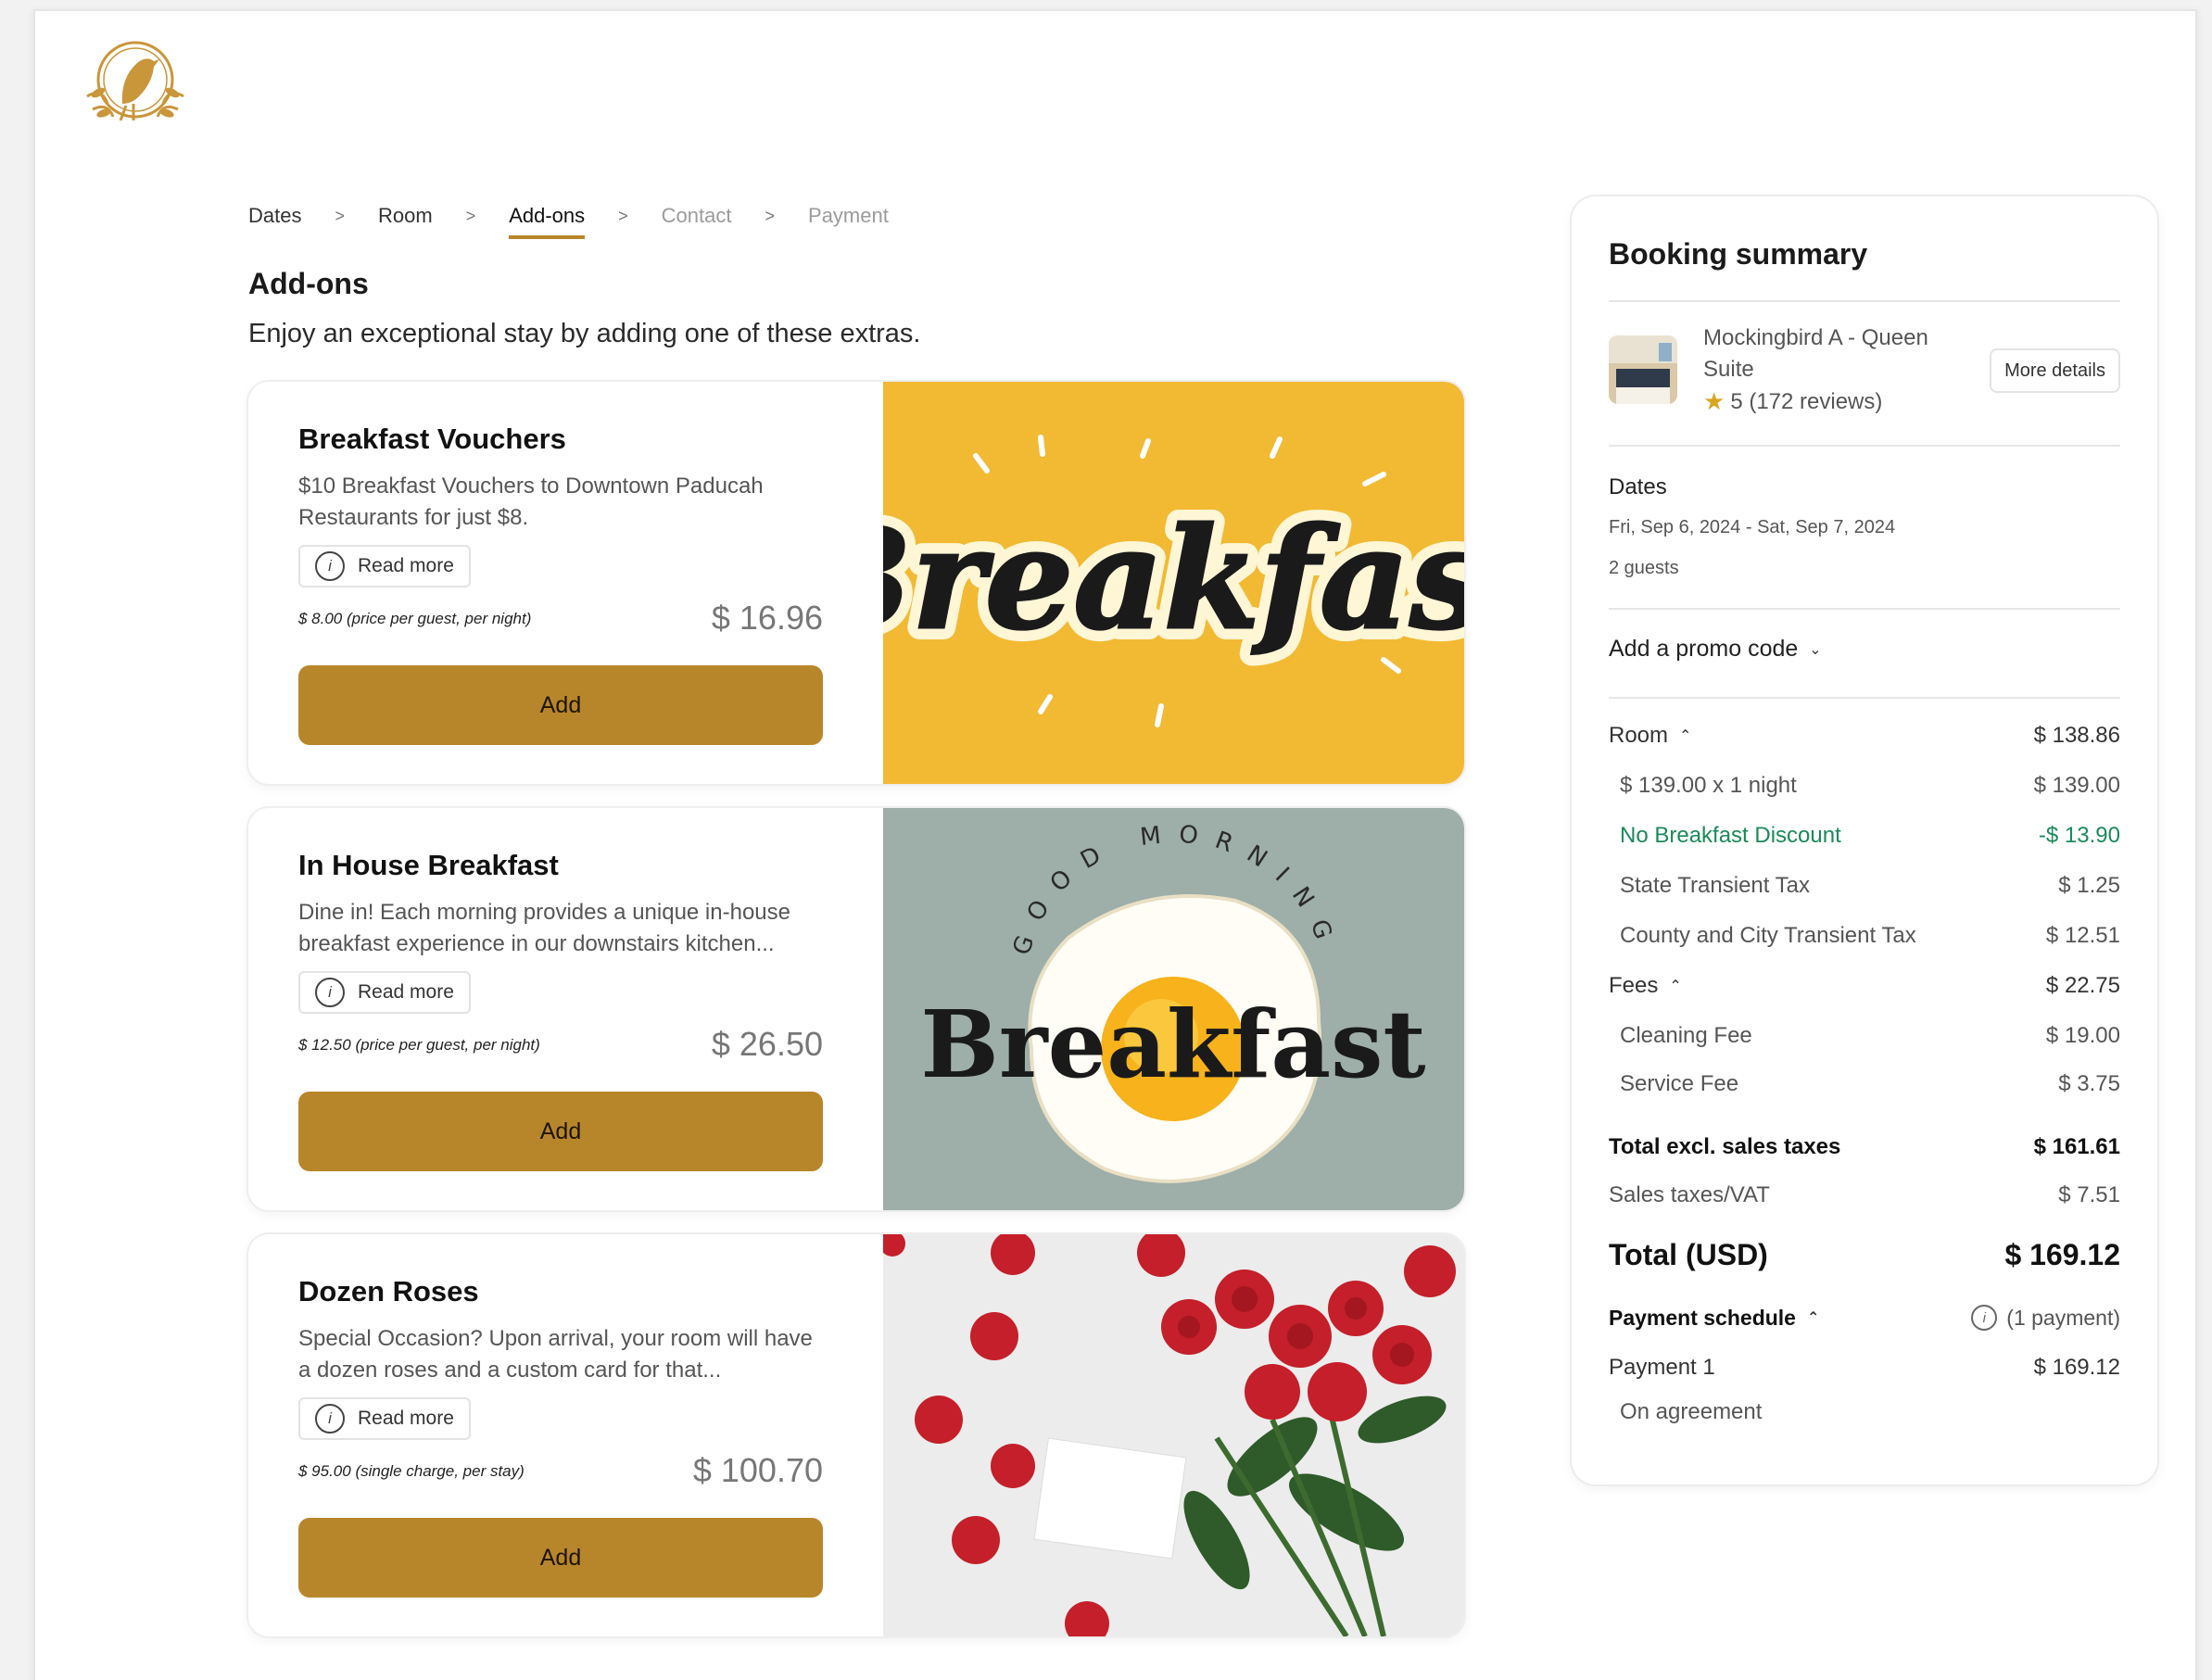 This screenshot has height=1680, width=2212. I want to click on on-agreement-text: On agreement, so click(1691, 1411).